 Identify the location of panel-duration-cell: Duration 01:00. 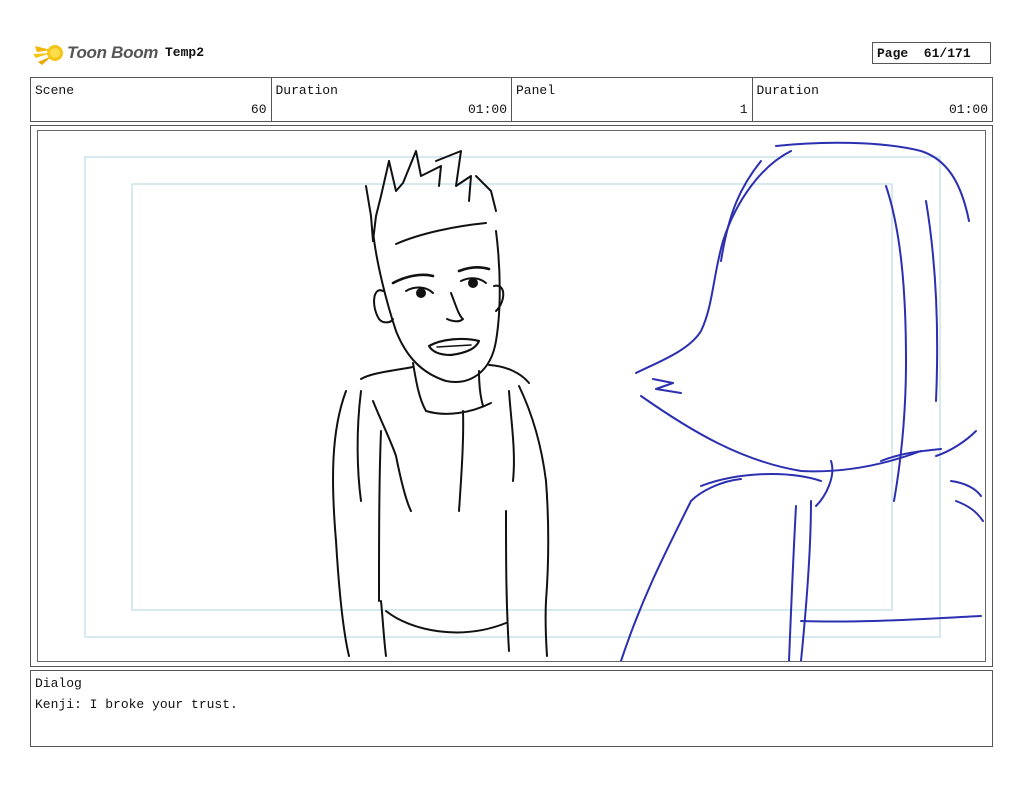
(873, 99).